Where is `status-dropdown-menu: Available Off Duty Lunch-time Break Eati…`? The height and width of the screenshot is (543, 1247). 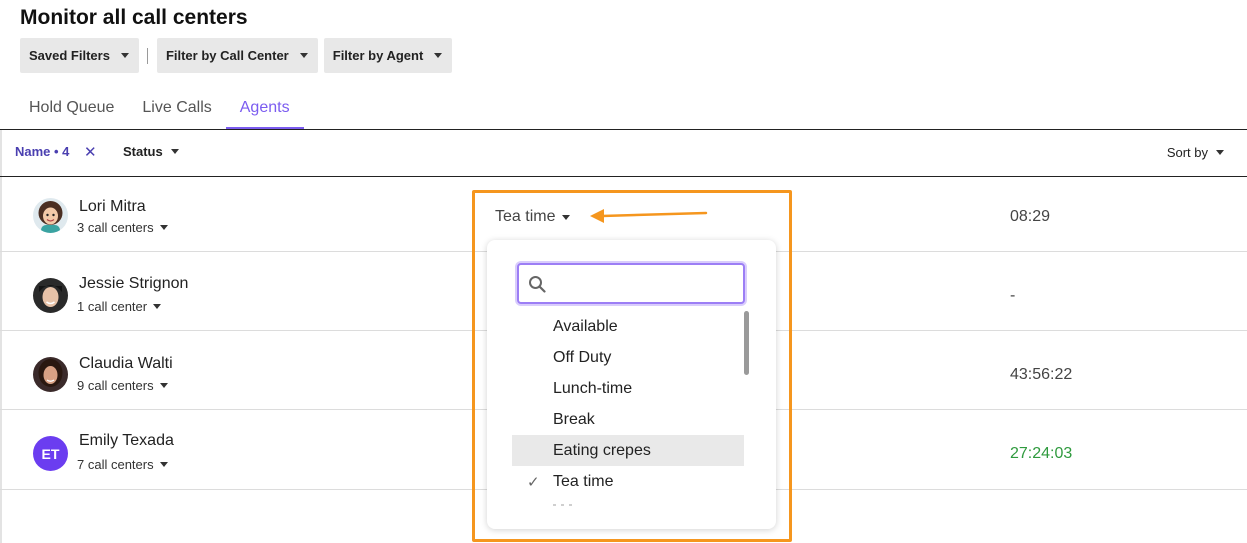 status-dropdown-menu: Available Off Duty Lunch-time Break Eati… is located at coordinates (631, 384).